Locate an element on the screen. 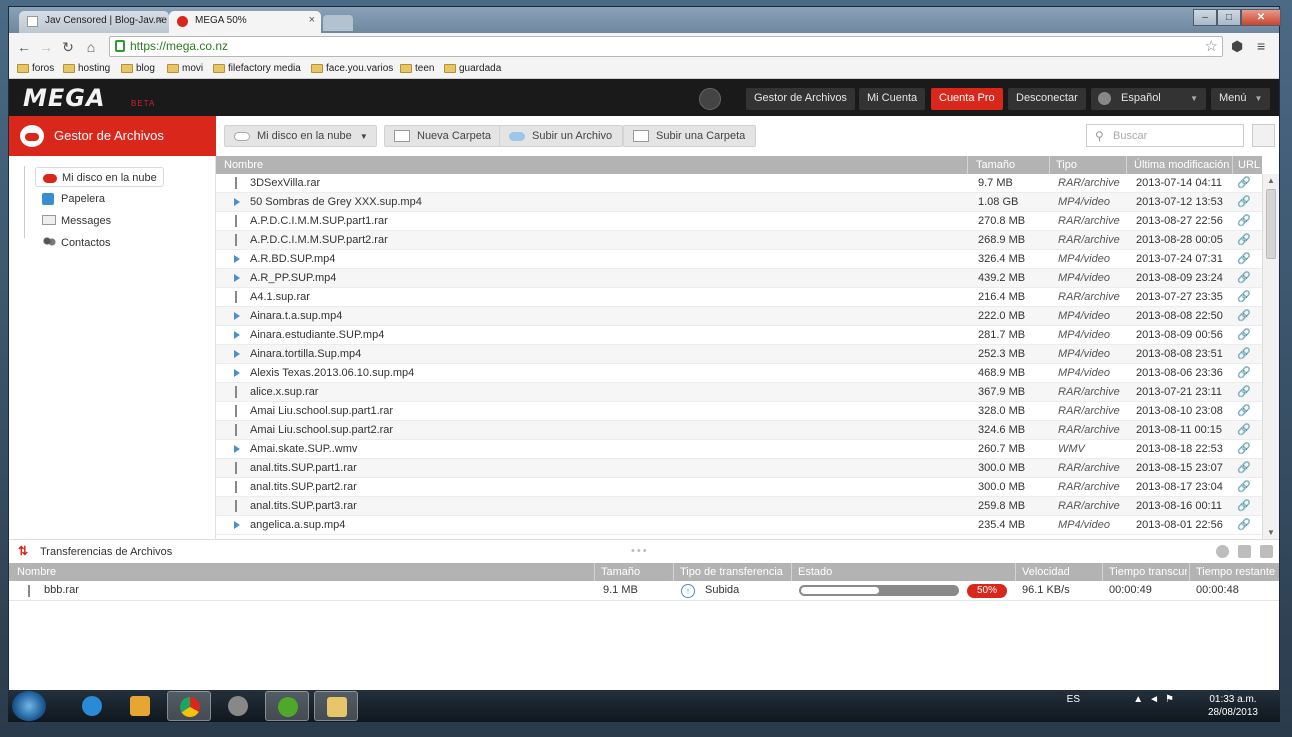  bookmark-blog: blog is located at coordinates (137, 68).